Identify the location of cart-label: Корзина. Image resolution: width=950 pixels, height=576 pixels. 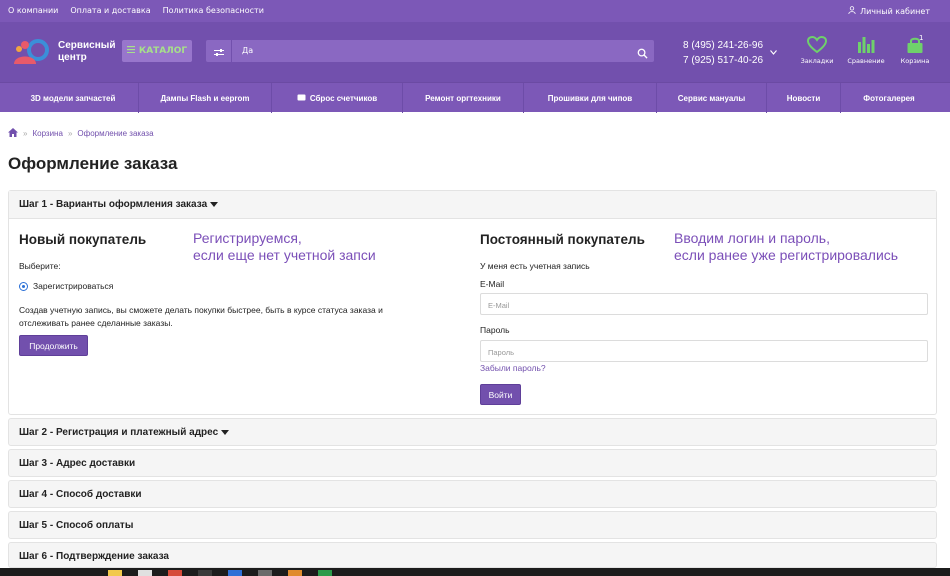
(915, 61).